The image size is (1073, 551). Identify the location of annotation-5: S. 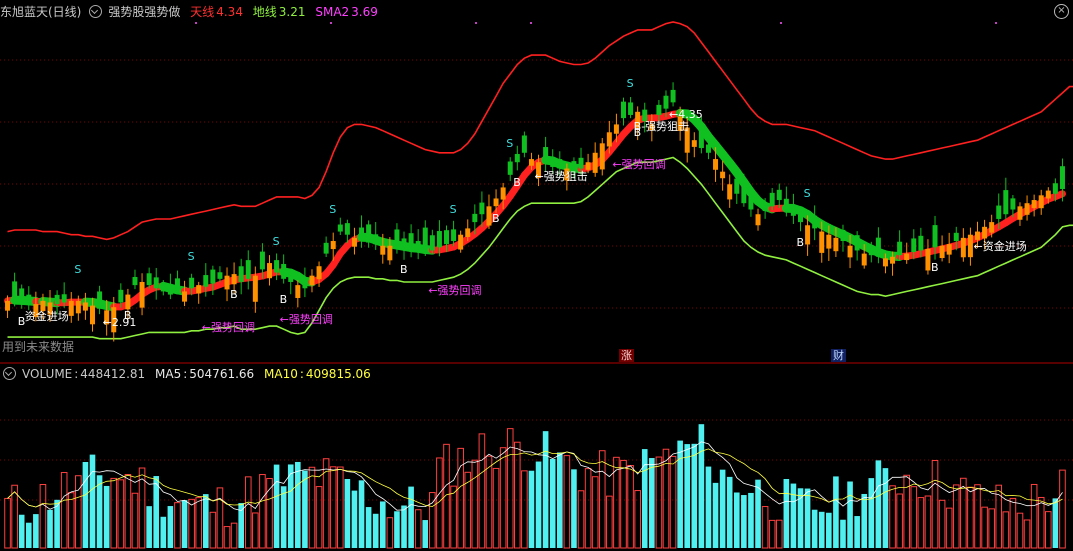
(191, 257).